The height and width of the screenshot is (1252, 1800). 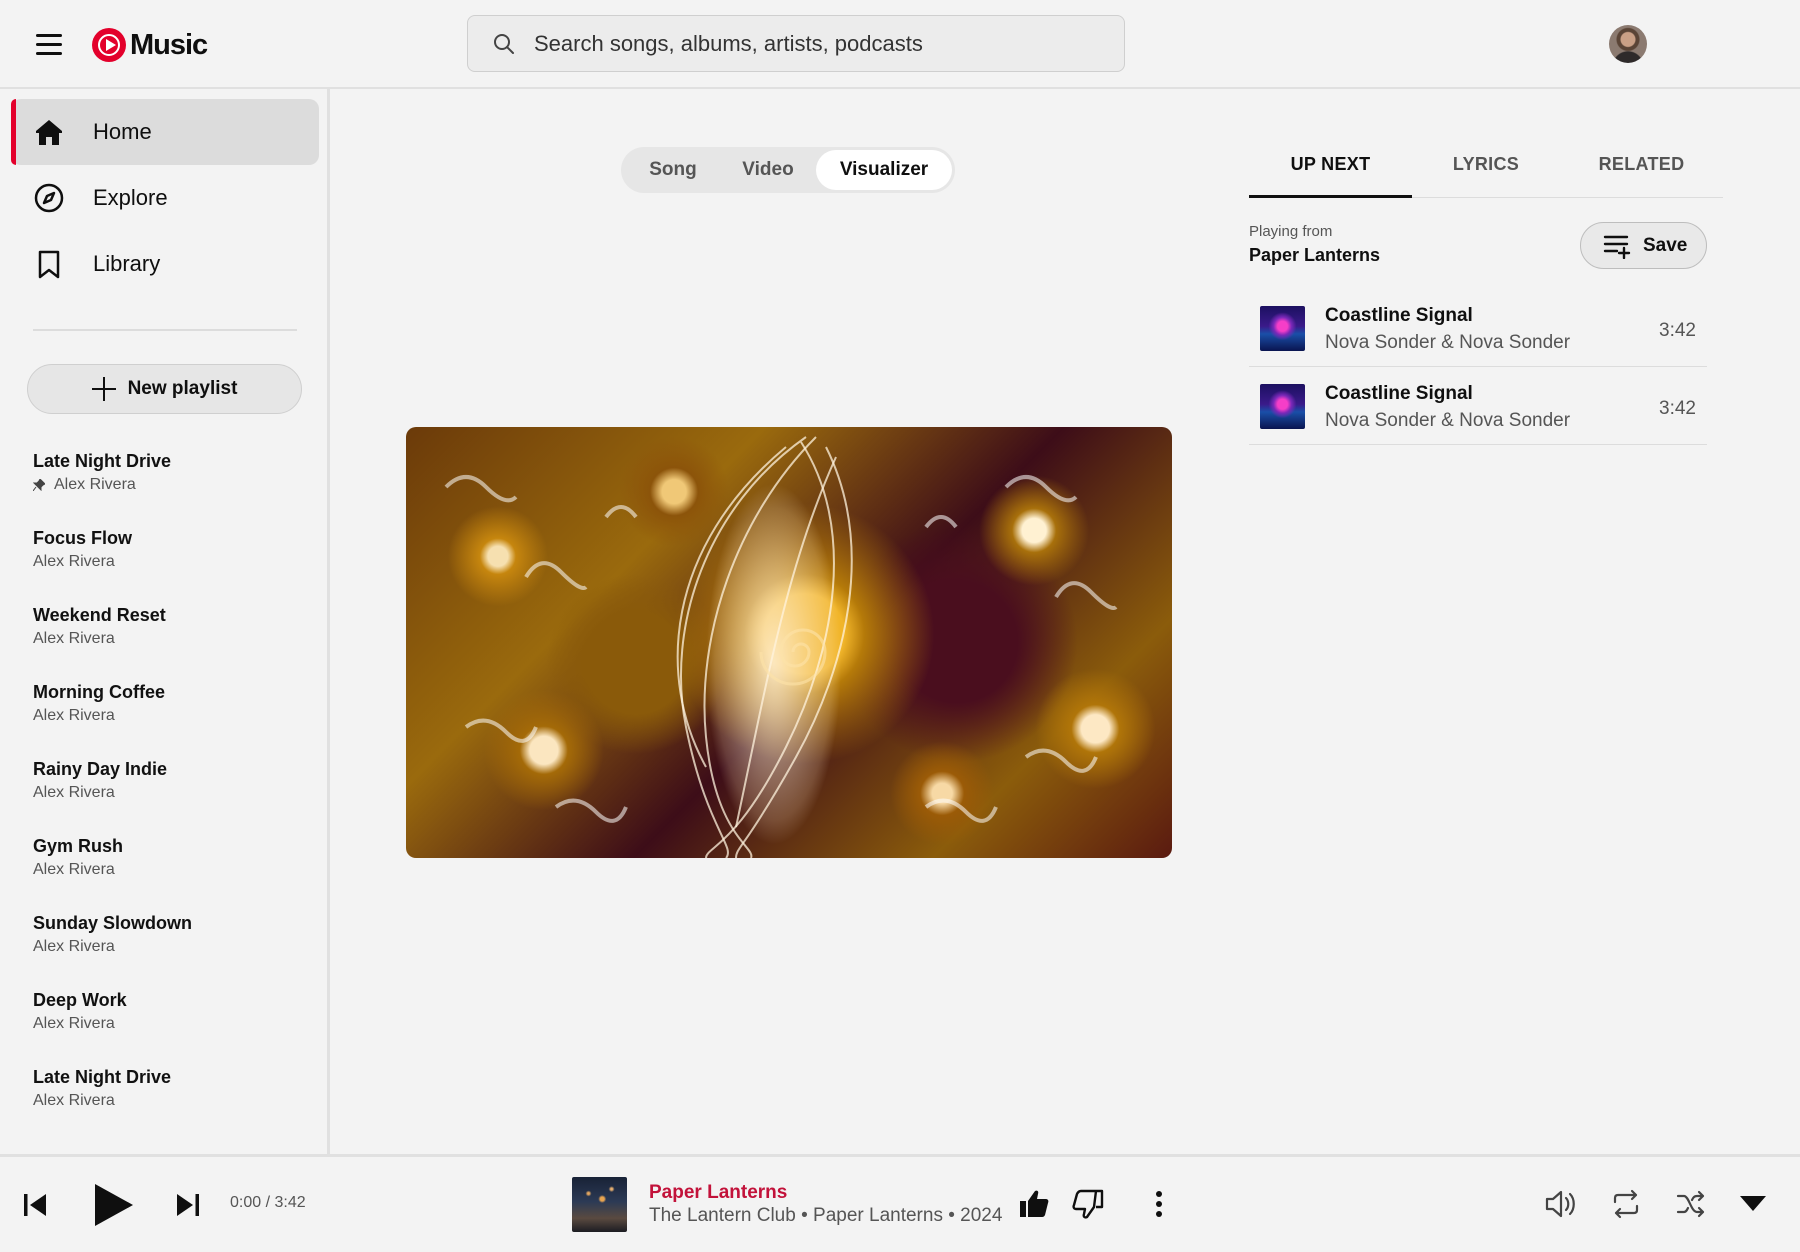 What do you see at coordinates (127, 263) in the screenshot?
I see `sidebar-item-label: Library` at bounding box center [127, 263].